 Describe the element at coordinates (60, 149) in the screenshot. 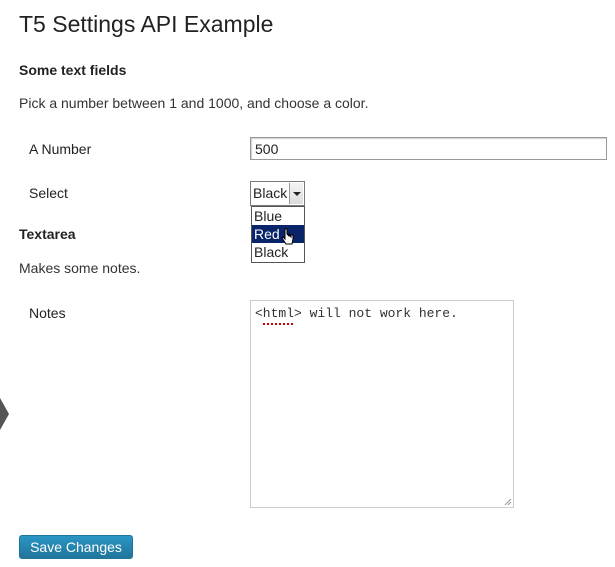

I see `number-field-label: A Number` at that location.